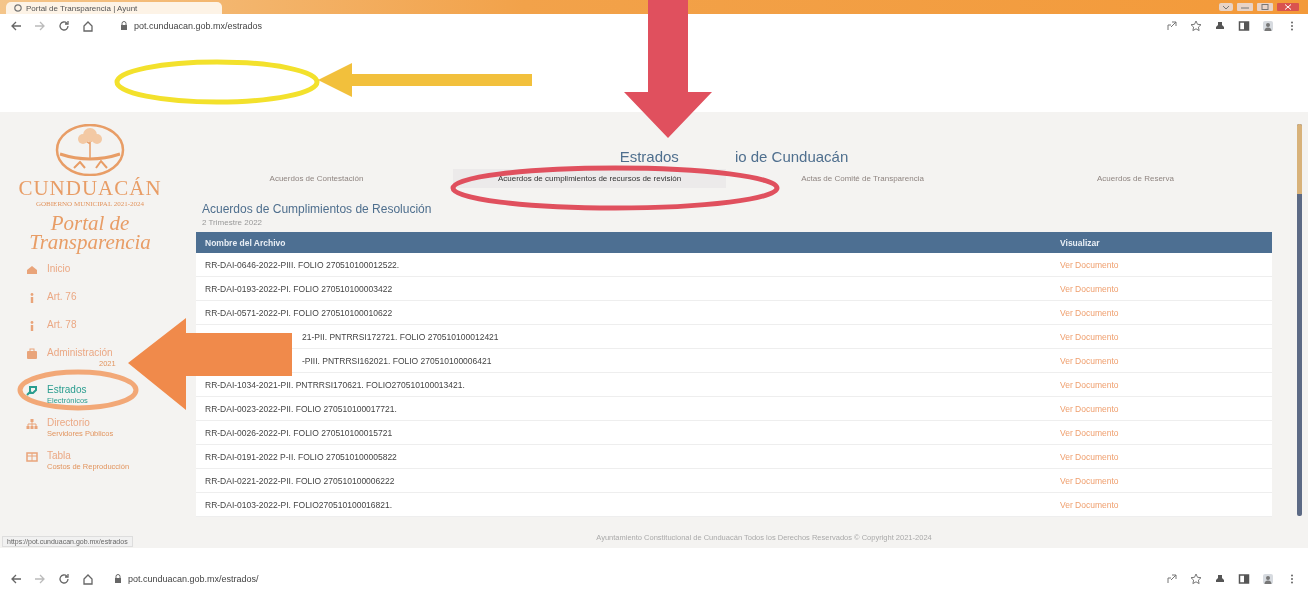 The width and height of the screenshot is (1308, 589). I want to click on logo-name: CUNDUACÁN, so click(90, 188).